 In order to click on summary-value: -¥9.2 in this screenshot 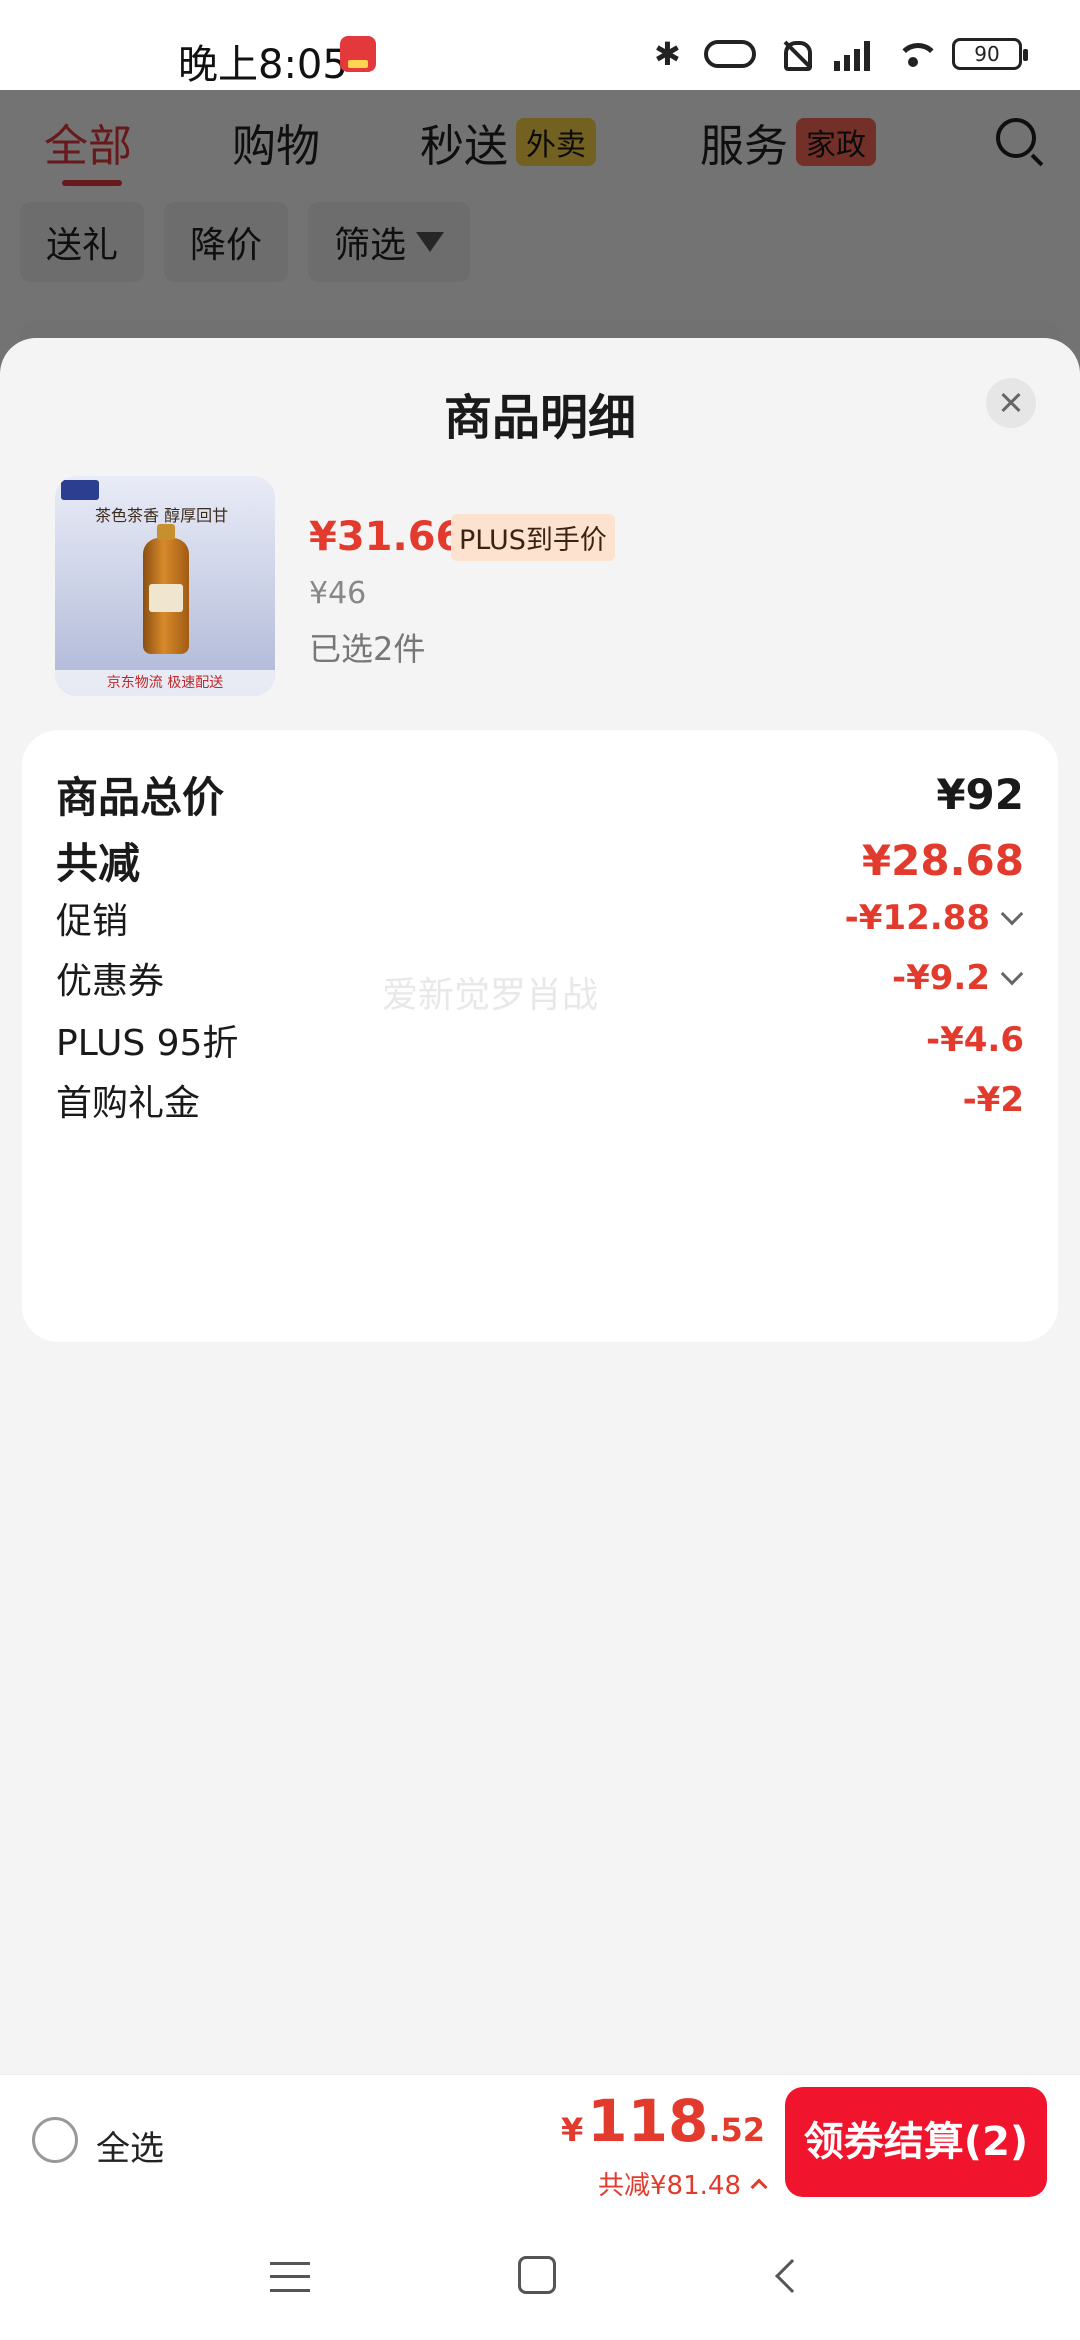, I will do `click(941, 978)`.